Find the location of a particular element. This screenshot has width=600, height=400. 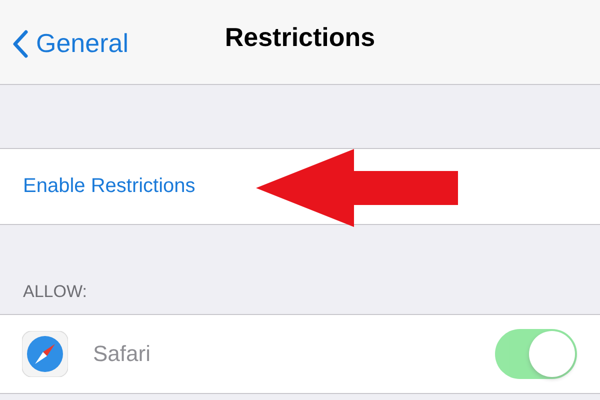

back-chevron-icon is located at coordinates (20, 44).